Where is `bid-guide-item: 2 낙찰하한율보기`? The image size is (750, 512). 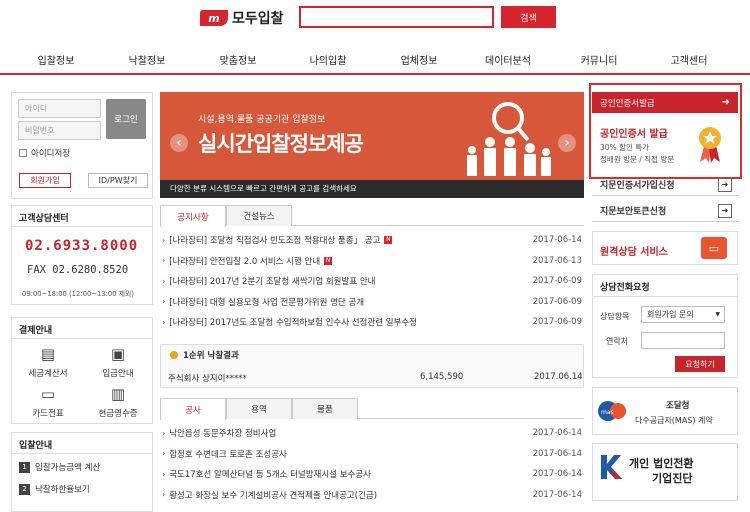
bid-guide-item: 2 낙찰하한율보기 is located at coordinates (54, 489).